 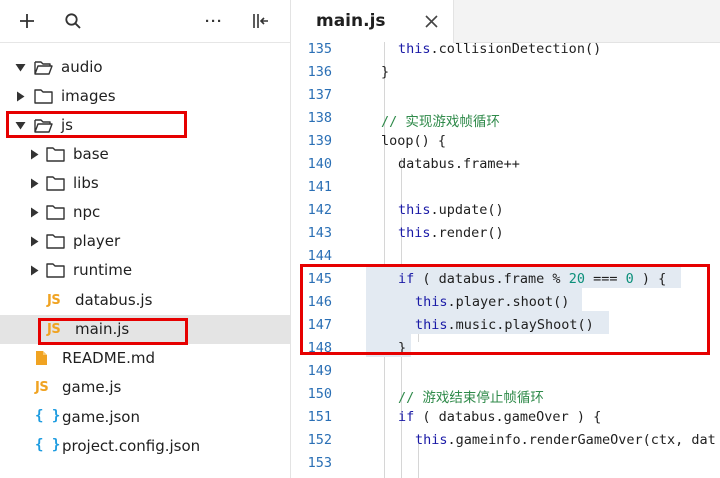 I want to click on line-code: if ( databus.gameOver ) {, so click(x=499, y=417).